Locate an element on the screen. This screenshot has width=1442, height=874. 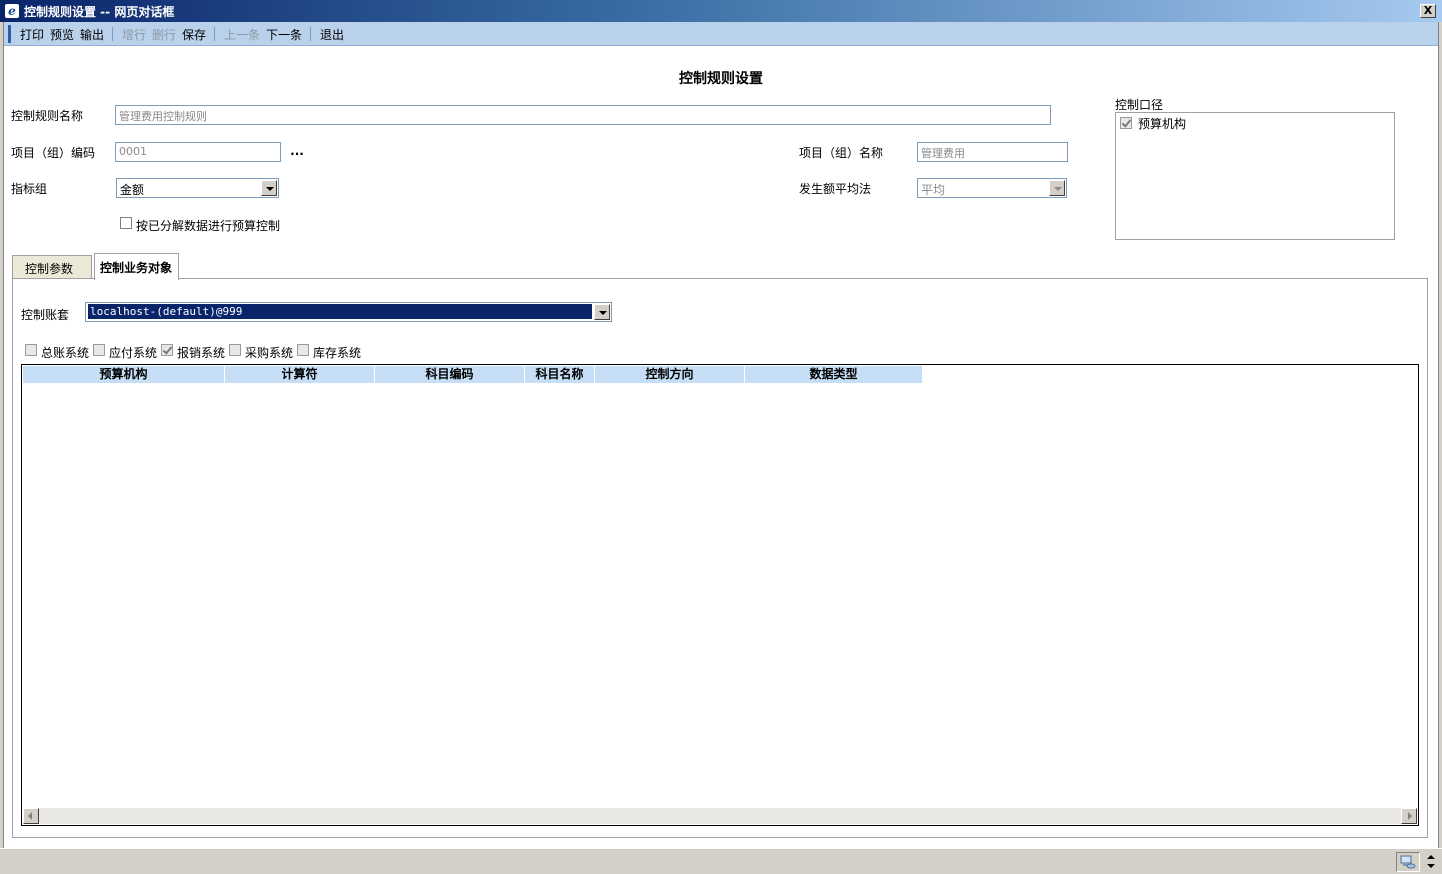
horizontal-scrollbar is located at coordinates (720, 816).